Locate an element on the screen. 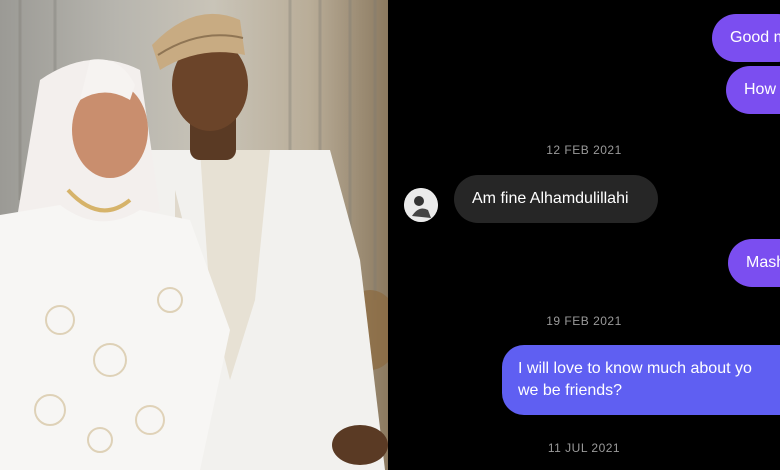 This screenshot has width=780, height=470. message-text-line2: we be friends? is located at coordinates (570, 390).